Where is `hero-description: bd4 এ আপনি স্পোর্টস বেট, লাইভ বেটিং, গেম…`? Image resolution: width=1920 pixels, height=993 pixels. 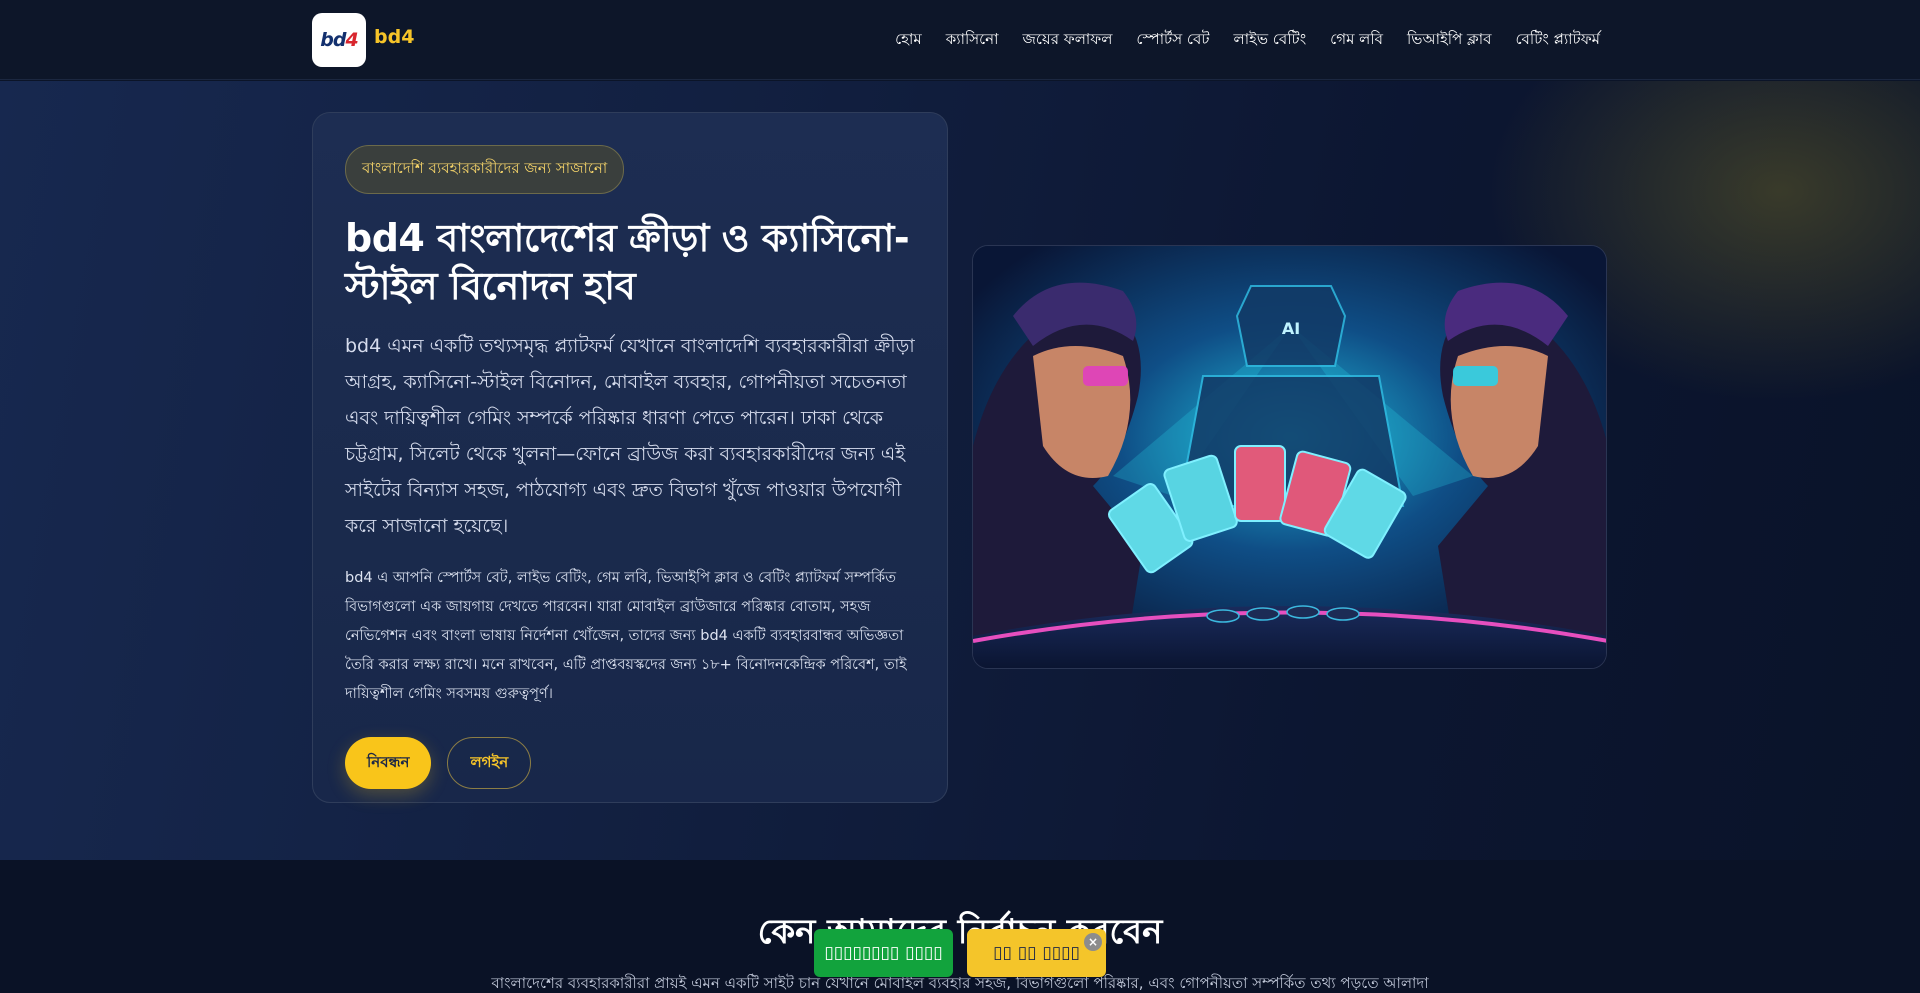
hero-description: bd4 এ আপনি স্পোর্টস বেট, লাইভ বেটিং, গেম… is located at coordinates (626, 636).